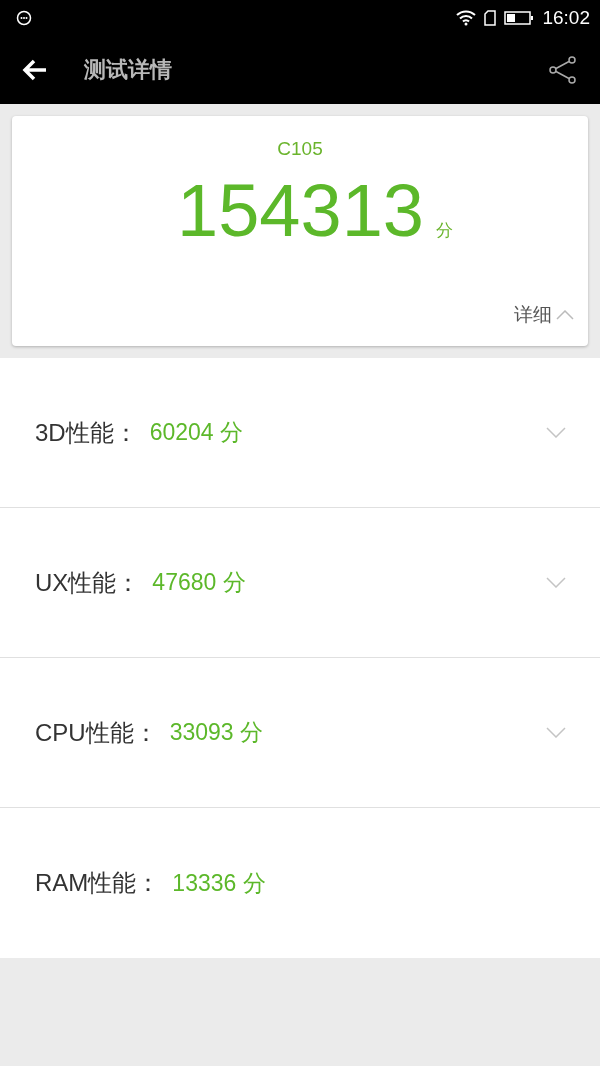  What do you see at coordinates (86, 432) in the screenshot?
I see `category-label: 3D性能：` at bounding box center [86, 432].